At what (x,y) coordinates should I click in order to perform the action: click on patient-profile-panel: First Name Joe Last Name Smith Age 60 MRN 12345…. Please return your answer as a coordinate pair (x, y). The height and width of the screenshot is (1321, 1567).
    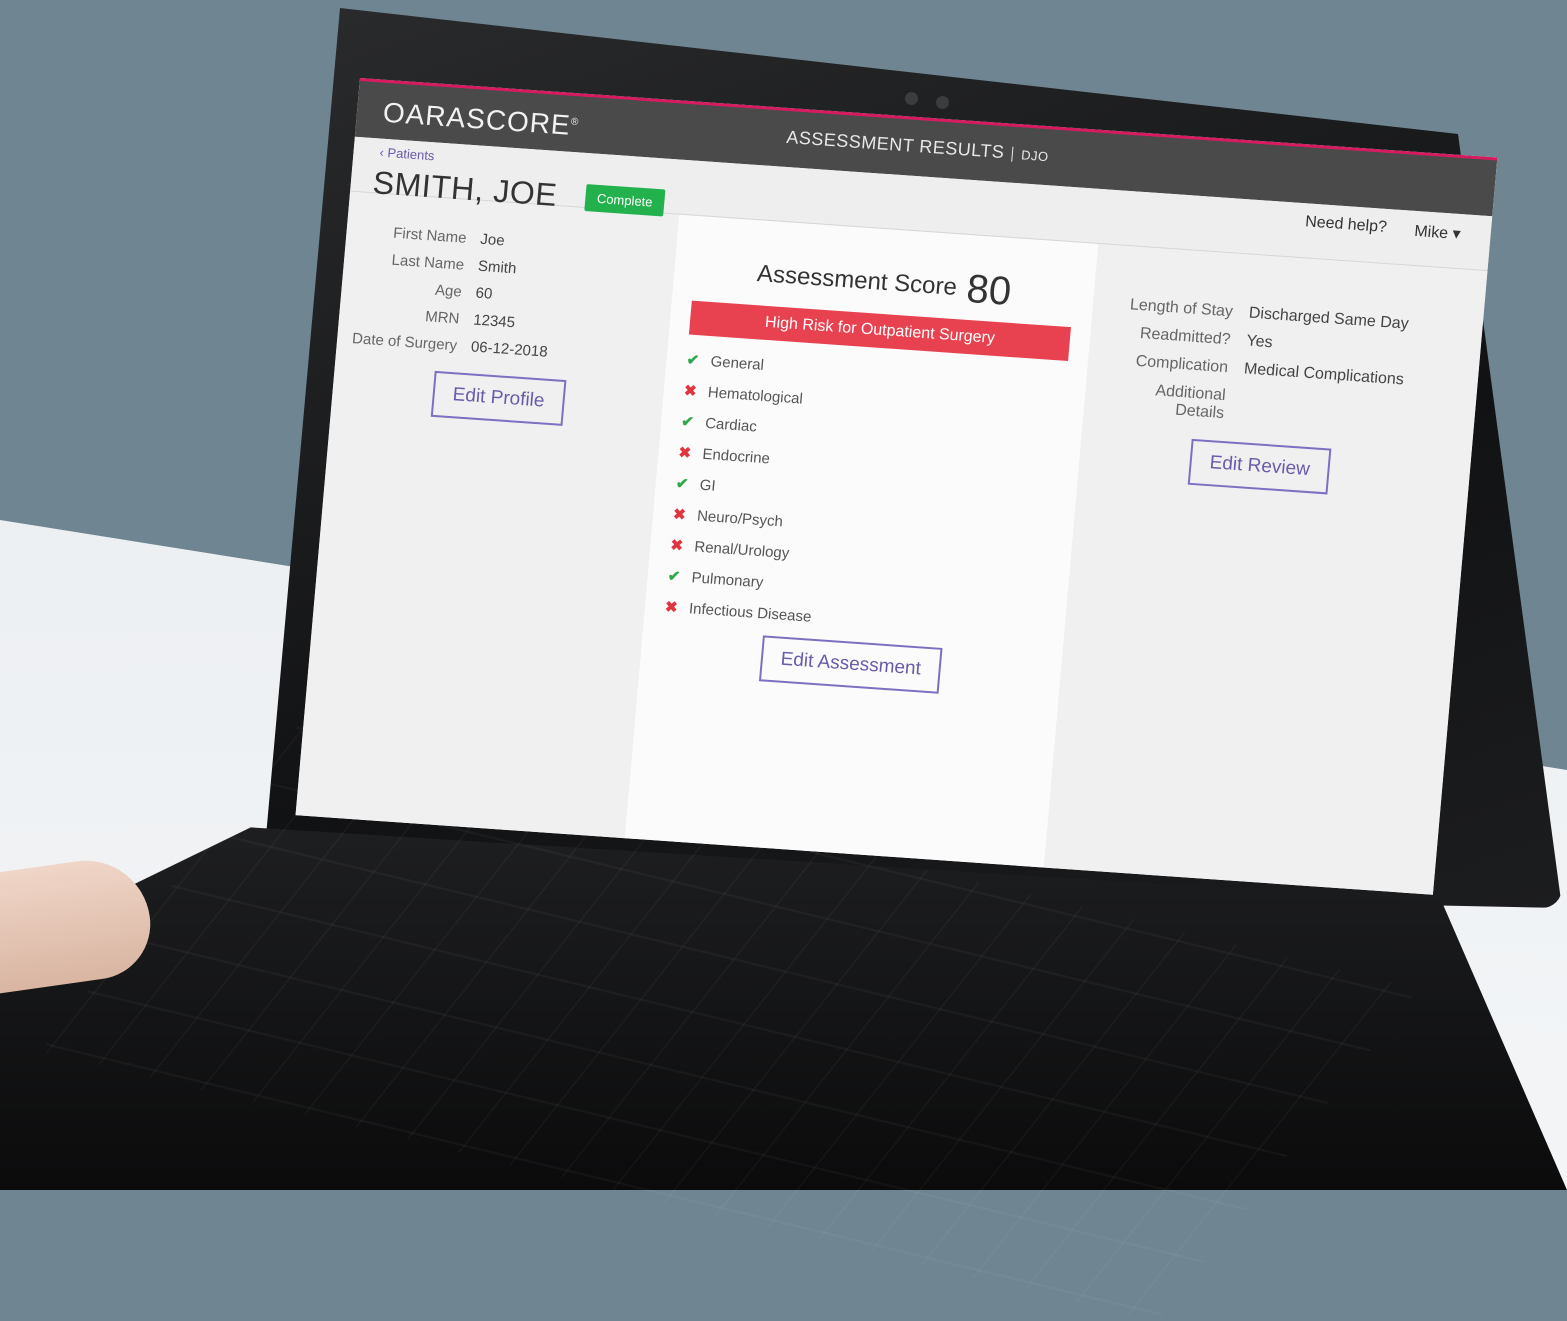
    Looking at the image, I should click on (487, 517).